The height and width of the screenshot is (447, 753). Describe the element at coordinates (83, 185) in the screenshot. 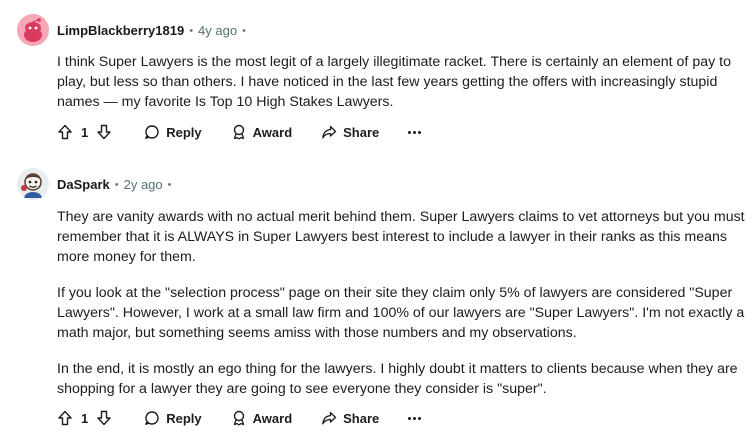

I see `username: DaSpark` at that location.